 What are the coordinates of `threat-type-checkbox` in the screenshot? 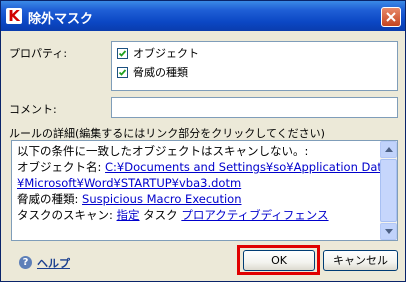 It's located at (122, 72).